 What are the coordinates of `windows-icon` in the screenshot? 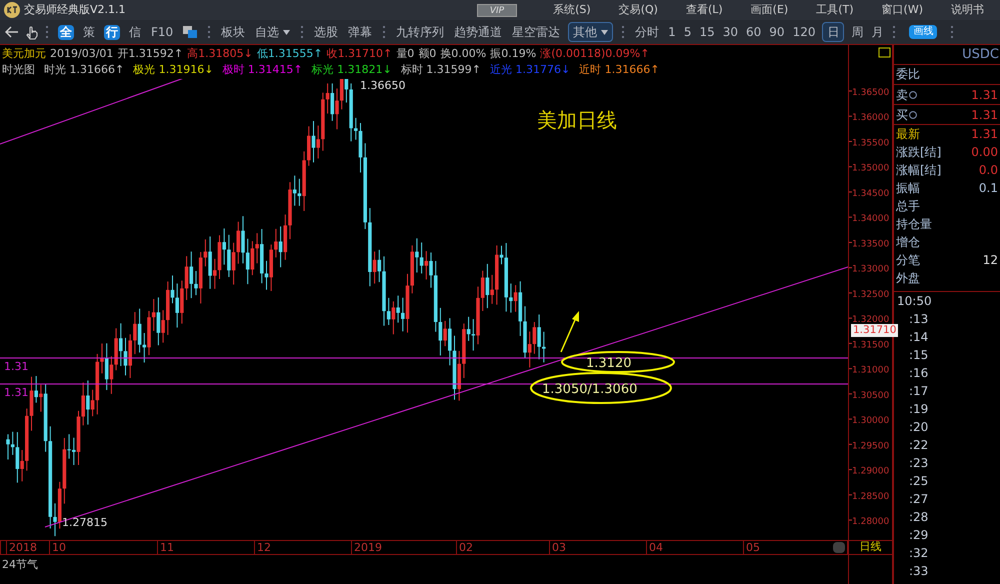 It's located at (190, 32).